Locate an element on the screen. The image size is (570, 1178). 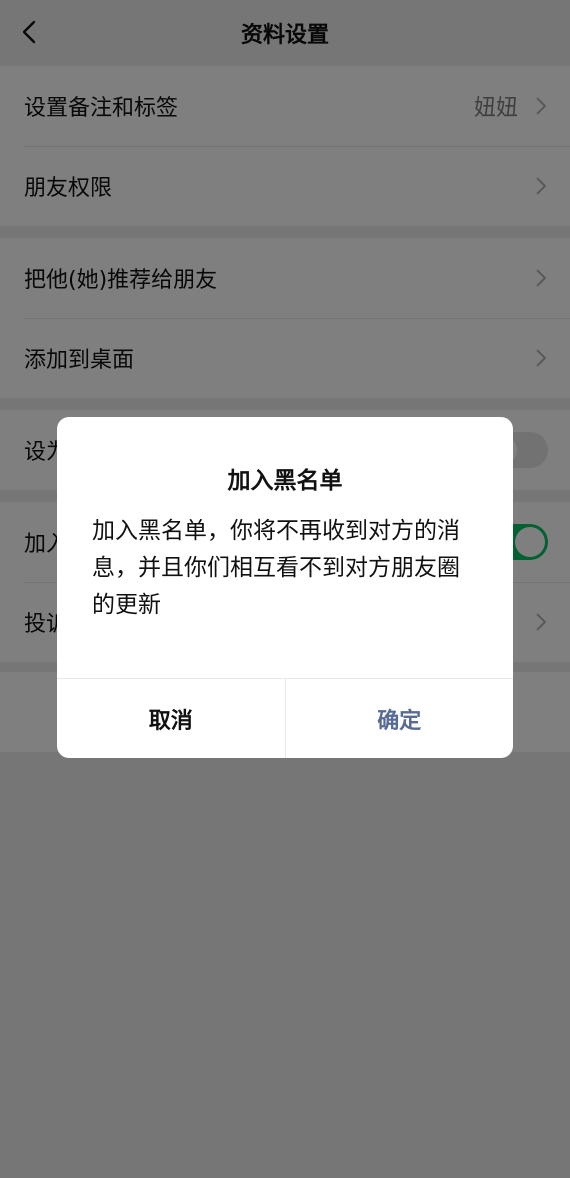
confirm-button: 确定 is located at coordinates (400, 718).